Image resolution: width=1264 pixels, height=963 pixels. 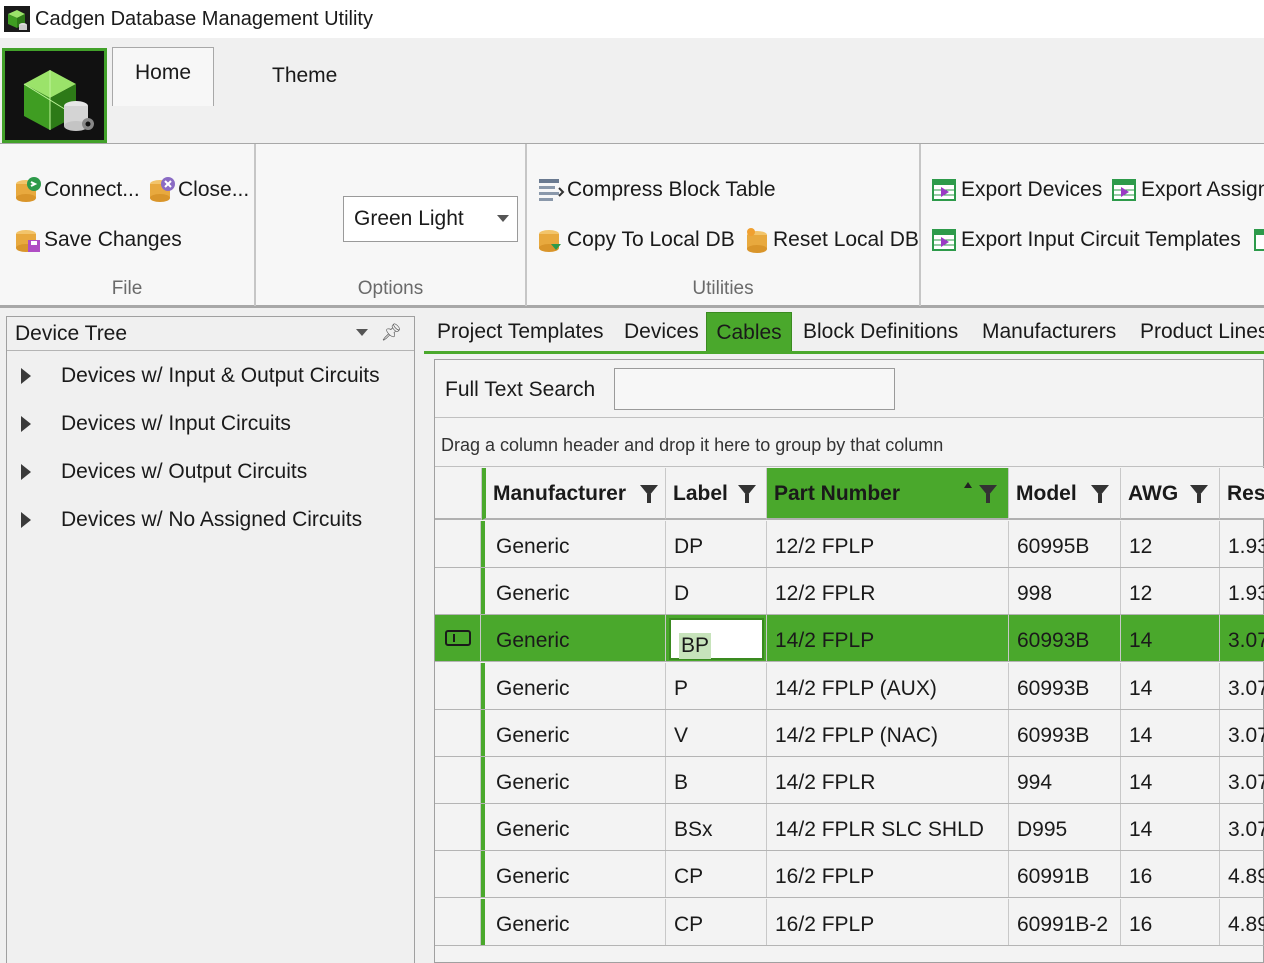 I want to click on table-row: Generic D 12/2 FPLR 998 12 1.93, so click(x=849, y=592).